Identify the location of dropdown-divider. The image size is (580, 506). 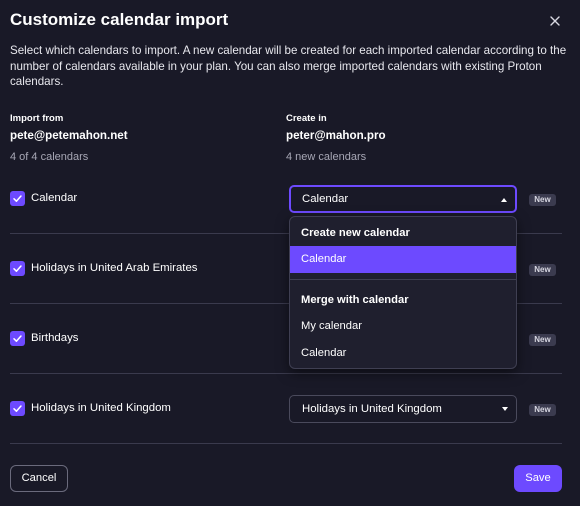
(403, 279).